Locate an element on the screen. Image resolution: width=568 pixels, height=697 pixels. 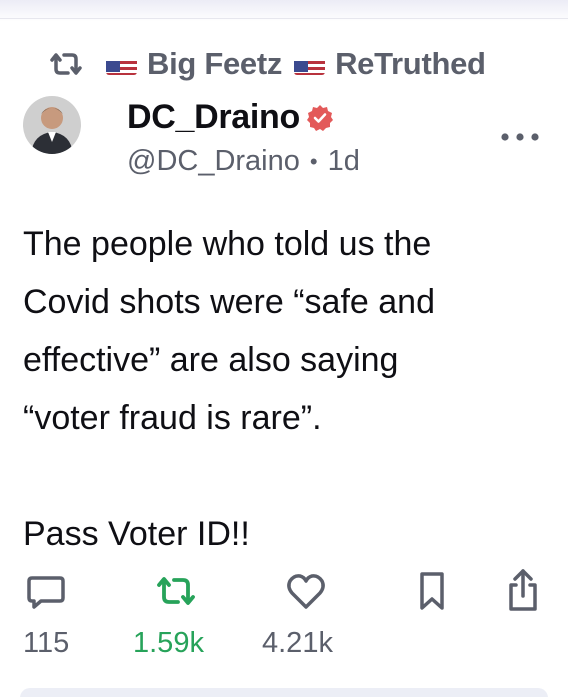
top-divider is located at coordinates (284, 18).